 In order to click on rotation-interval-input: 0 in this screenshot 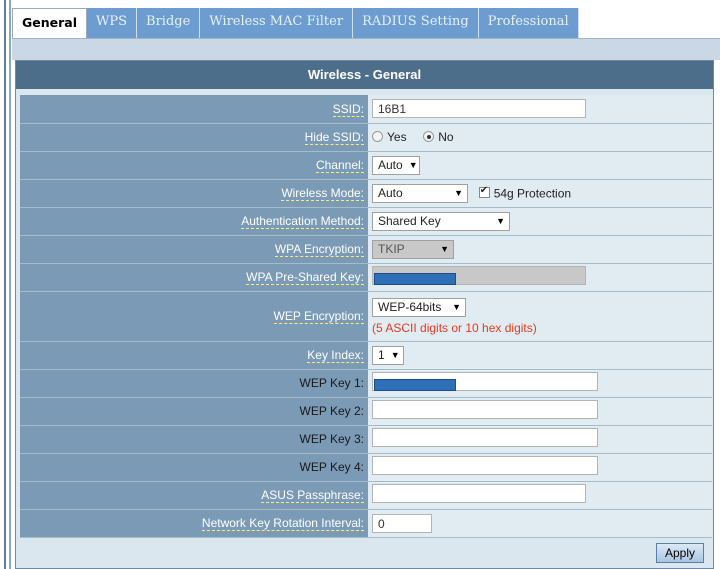, I will do `click(402, 523)`.